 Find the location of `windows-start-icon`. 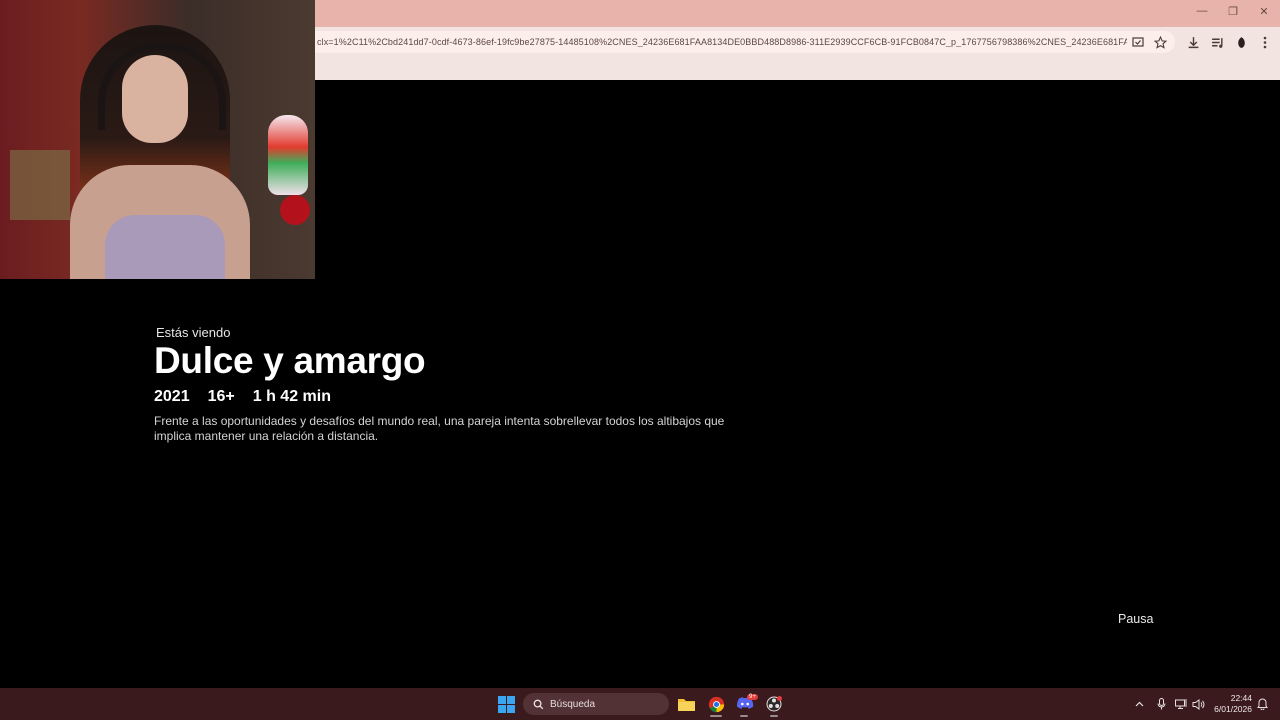

windows-start-icon is located at coordinates (506, 704).